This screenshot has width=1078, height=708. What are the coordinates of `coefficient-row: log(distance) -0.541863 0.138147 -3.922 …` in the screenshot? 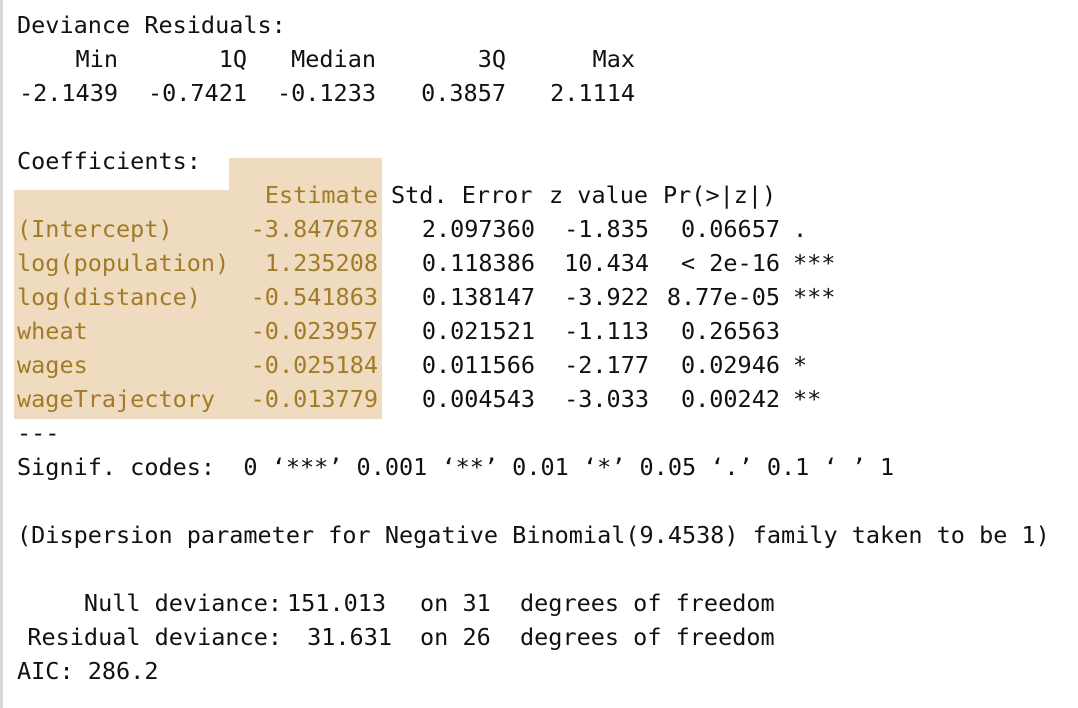 It's located at (417, 297).